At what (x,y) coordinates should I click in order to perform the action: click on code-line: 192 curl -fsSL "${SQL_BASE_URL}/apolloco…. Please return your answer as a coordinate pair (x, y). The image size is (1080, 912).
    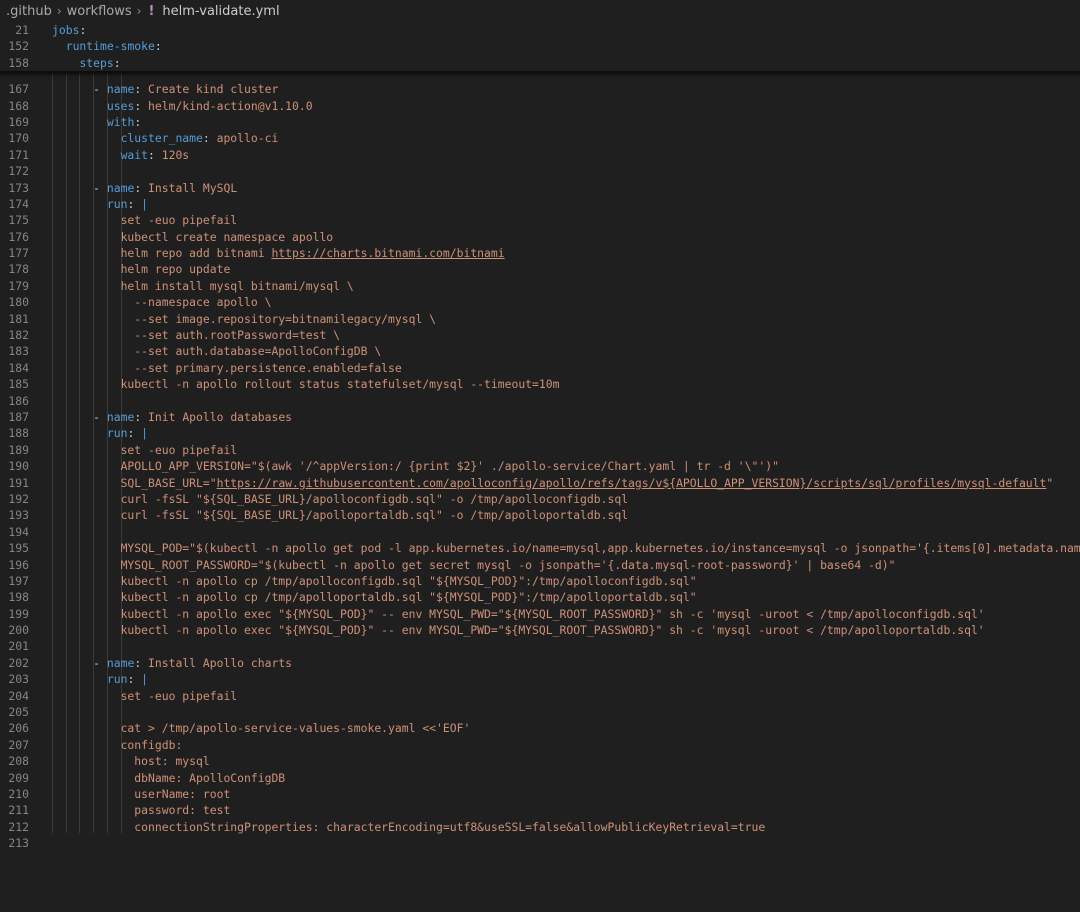
    Looking at the image, I should click on (540, 499).